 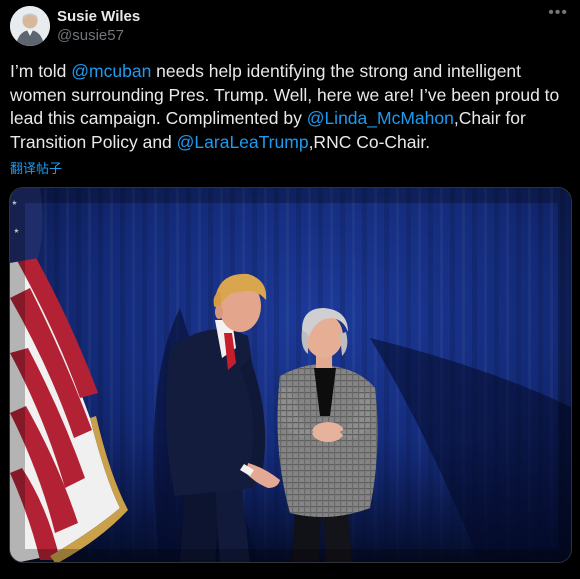 What do you see at coordinates (41, 71) in the screenshot?
I see `tweet-text-segment: I’m told` at bounding box center [41, 71].